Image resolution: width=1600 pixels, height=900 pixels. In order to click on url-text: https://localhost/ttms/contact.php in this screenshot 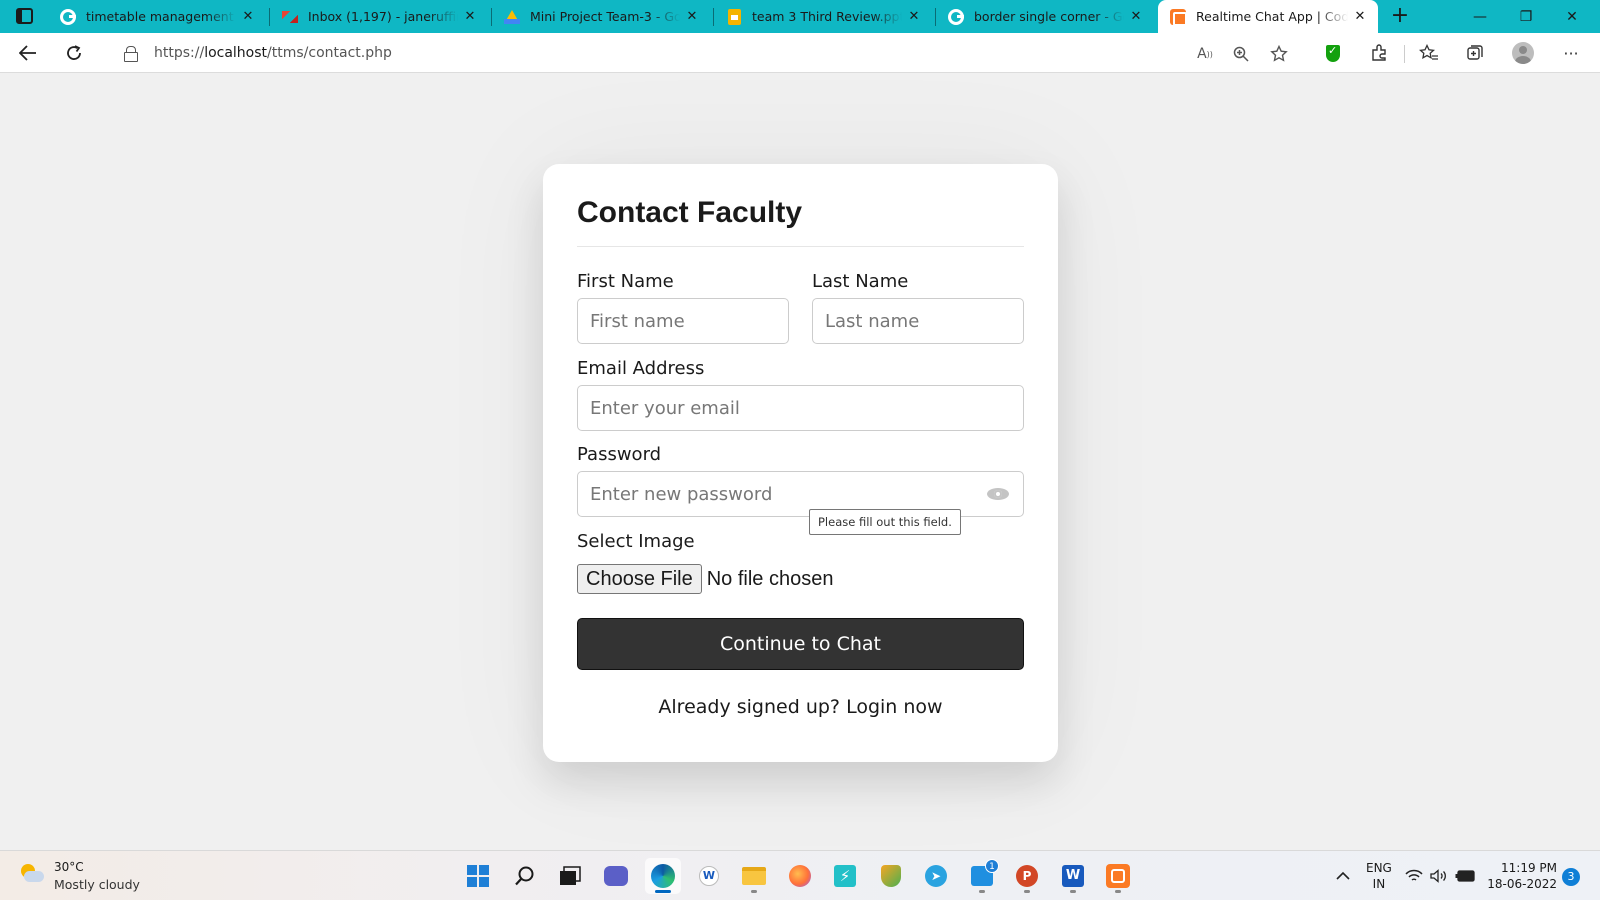, I will do `click(273, 53)`.